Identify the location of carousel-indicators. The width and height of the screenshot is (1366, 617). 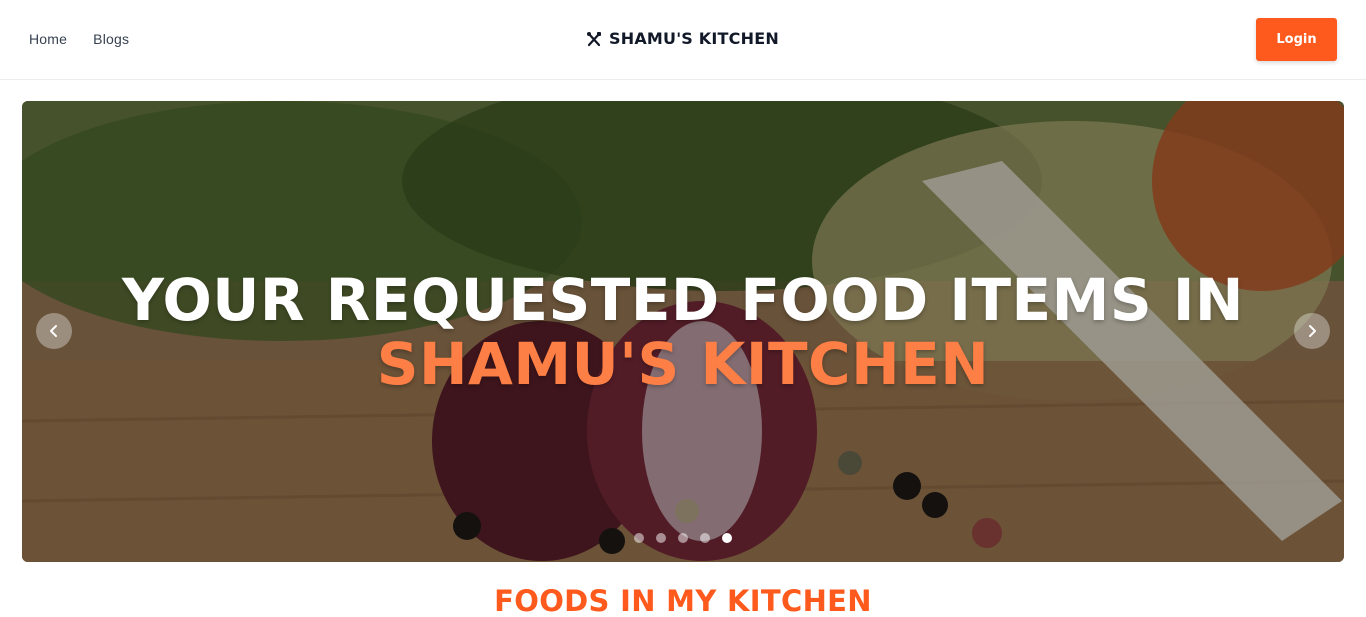
(683, 538).